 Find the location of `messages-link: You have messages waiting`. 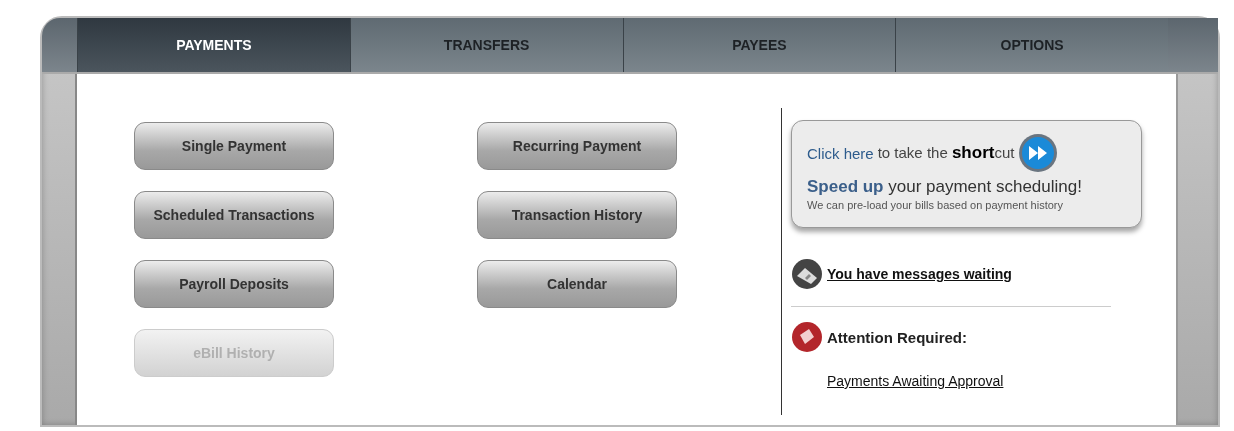

messages-link: You have messages waiting is located at coordinates (919, 274).